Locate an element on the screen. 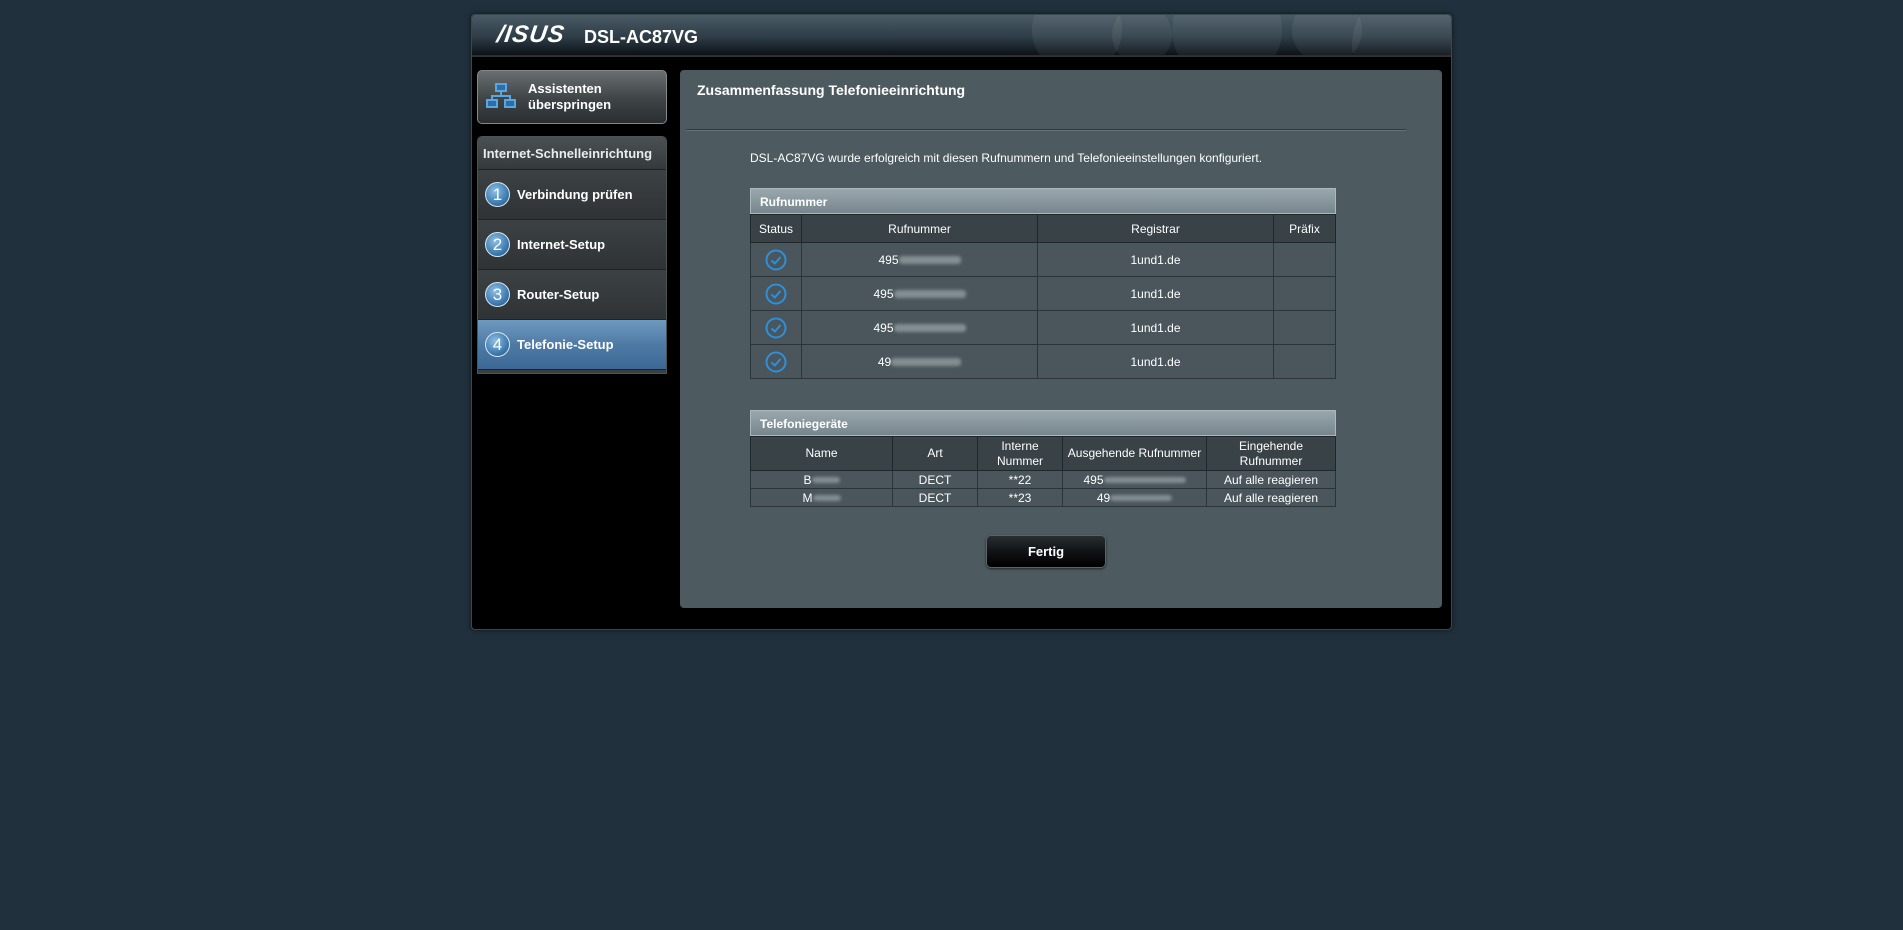  step-label: Internet-Setup is located at coordinates (561, 244).